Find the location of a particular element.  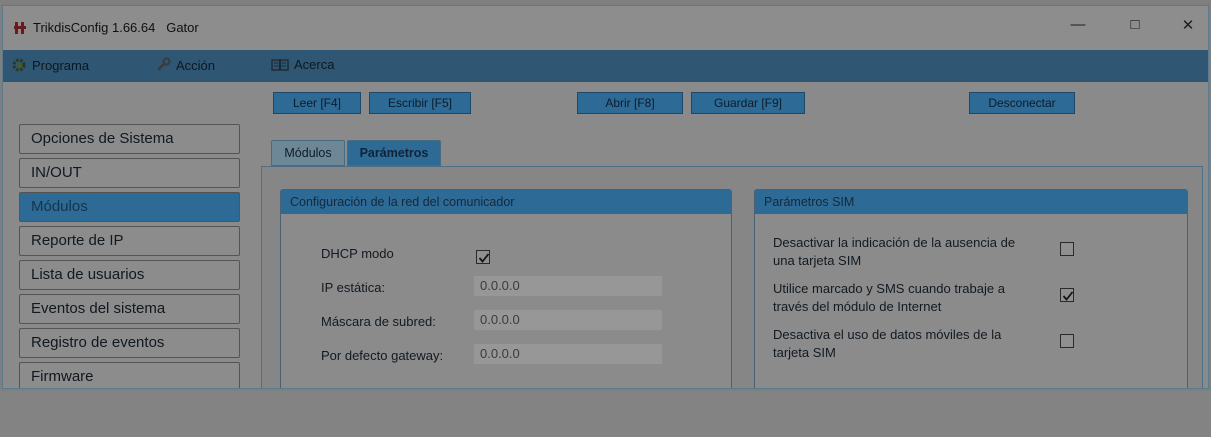

desconectar-button: Desconectar is located at coordinates (1022, 103).